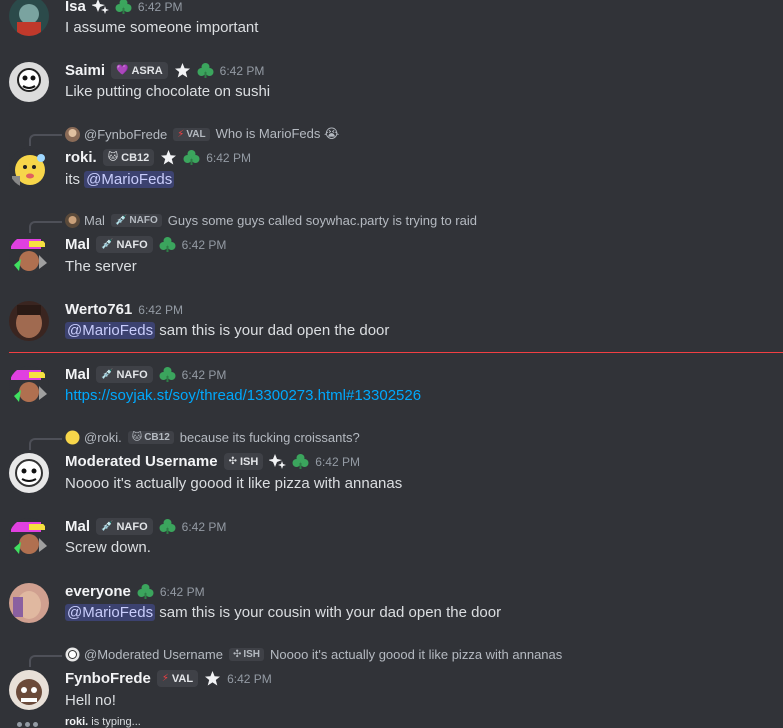 Image resolution: width=783 pixels, height=728 pixels. What do you see at coordinates (85, 70) in the screenshot?
I see `username: Saimi` at bounding box center [85, 70].